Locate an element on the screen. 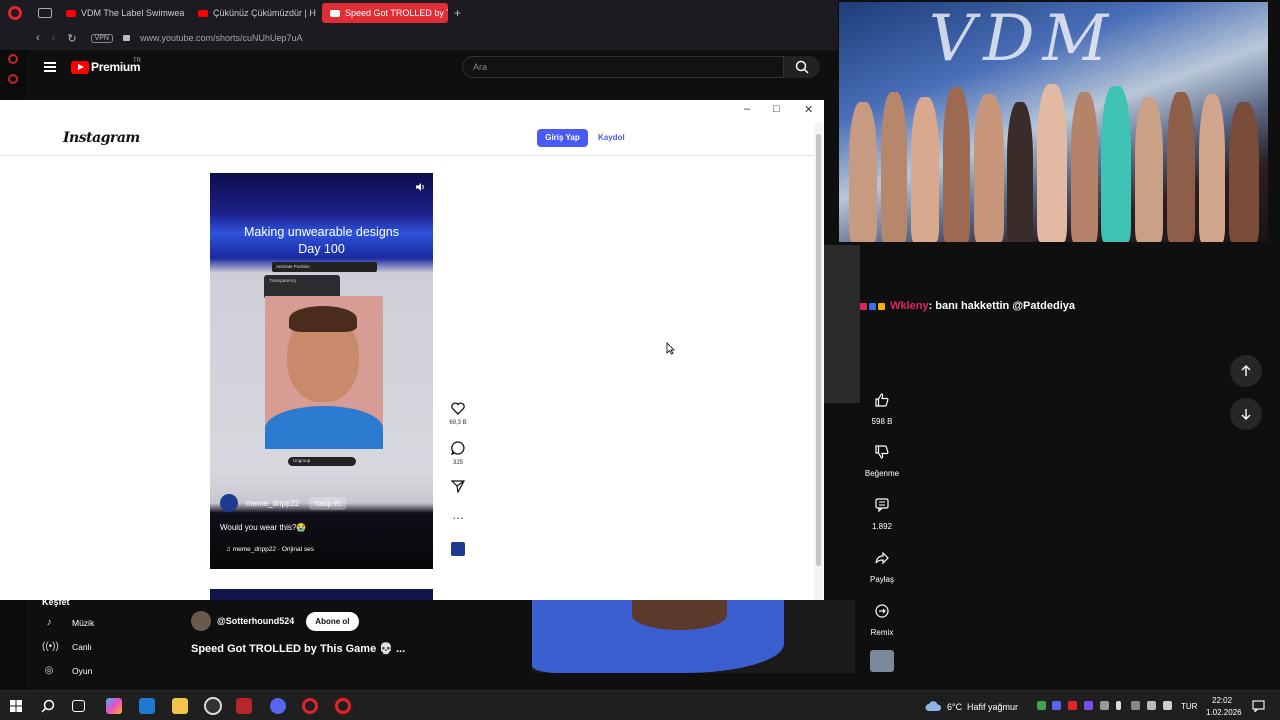  vpn-badge: VPN is located at coordinates (101, 38).